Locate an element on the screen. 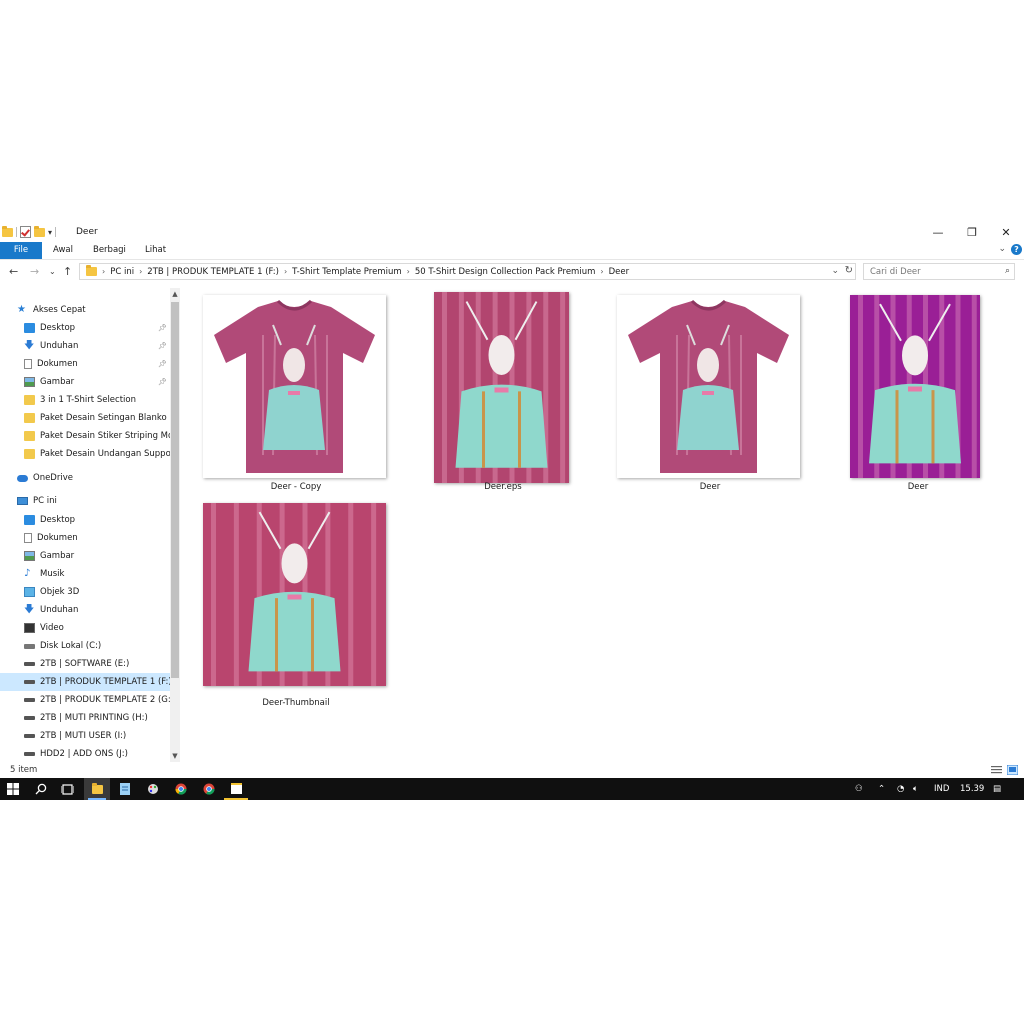  network-icon: ◔ is located at coordinates (900, 789).